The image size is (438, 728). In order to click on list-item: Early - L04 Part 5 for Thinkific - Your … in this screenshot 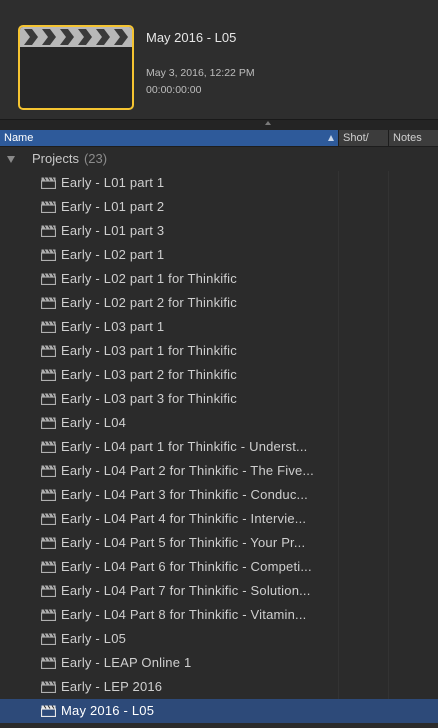, I will do `click(219, 543)`.